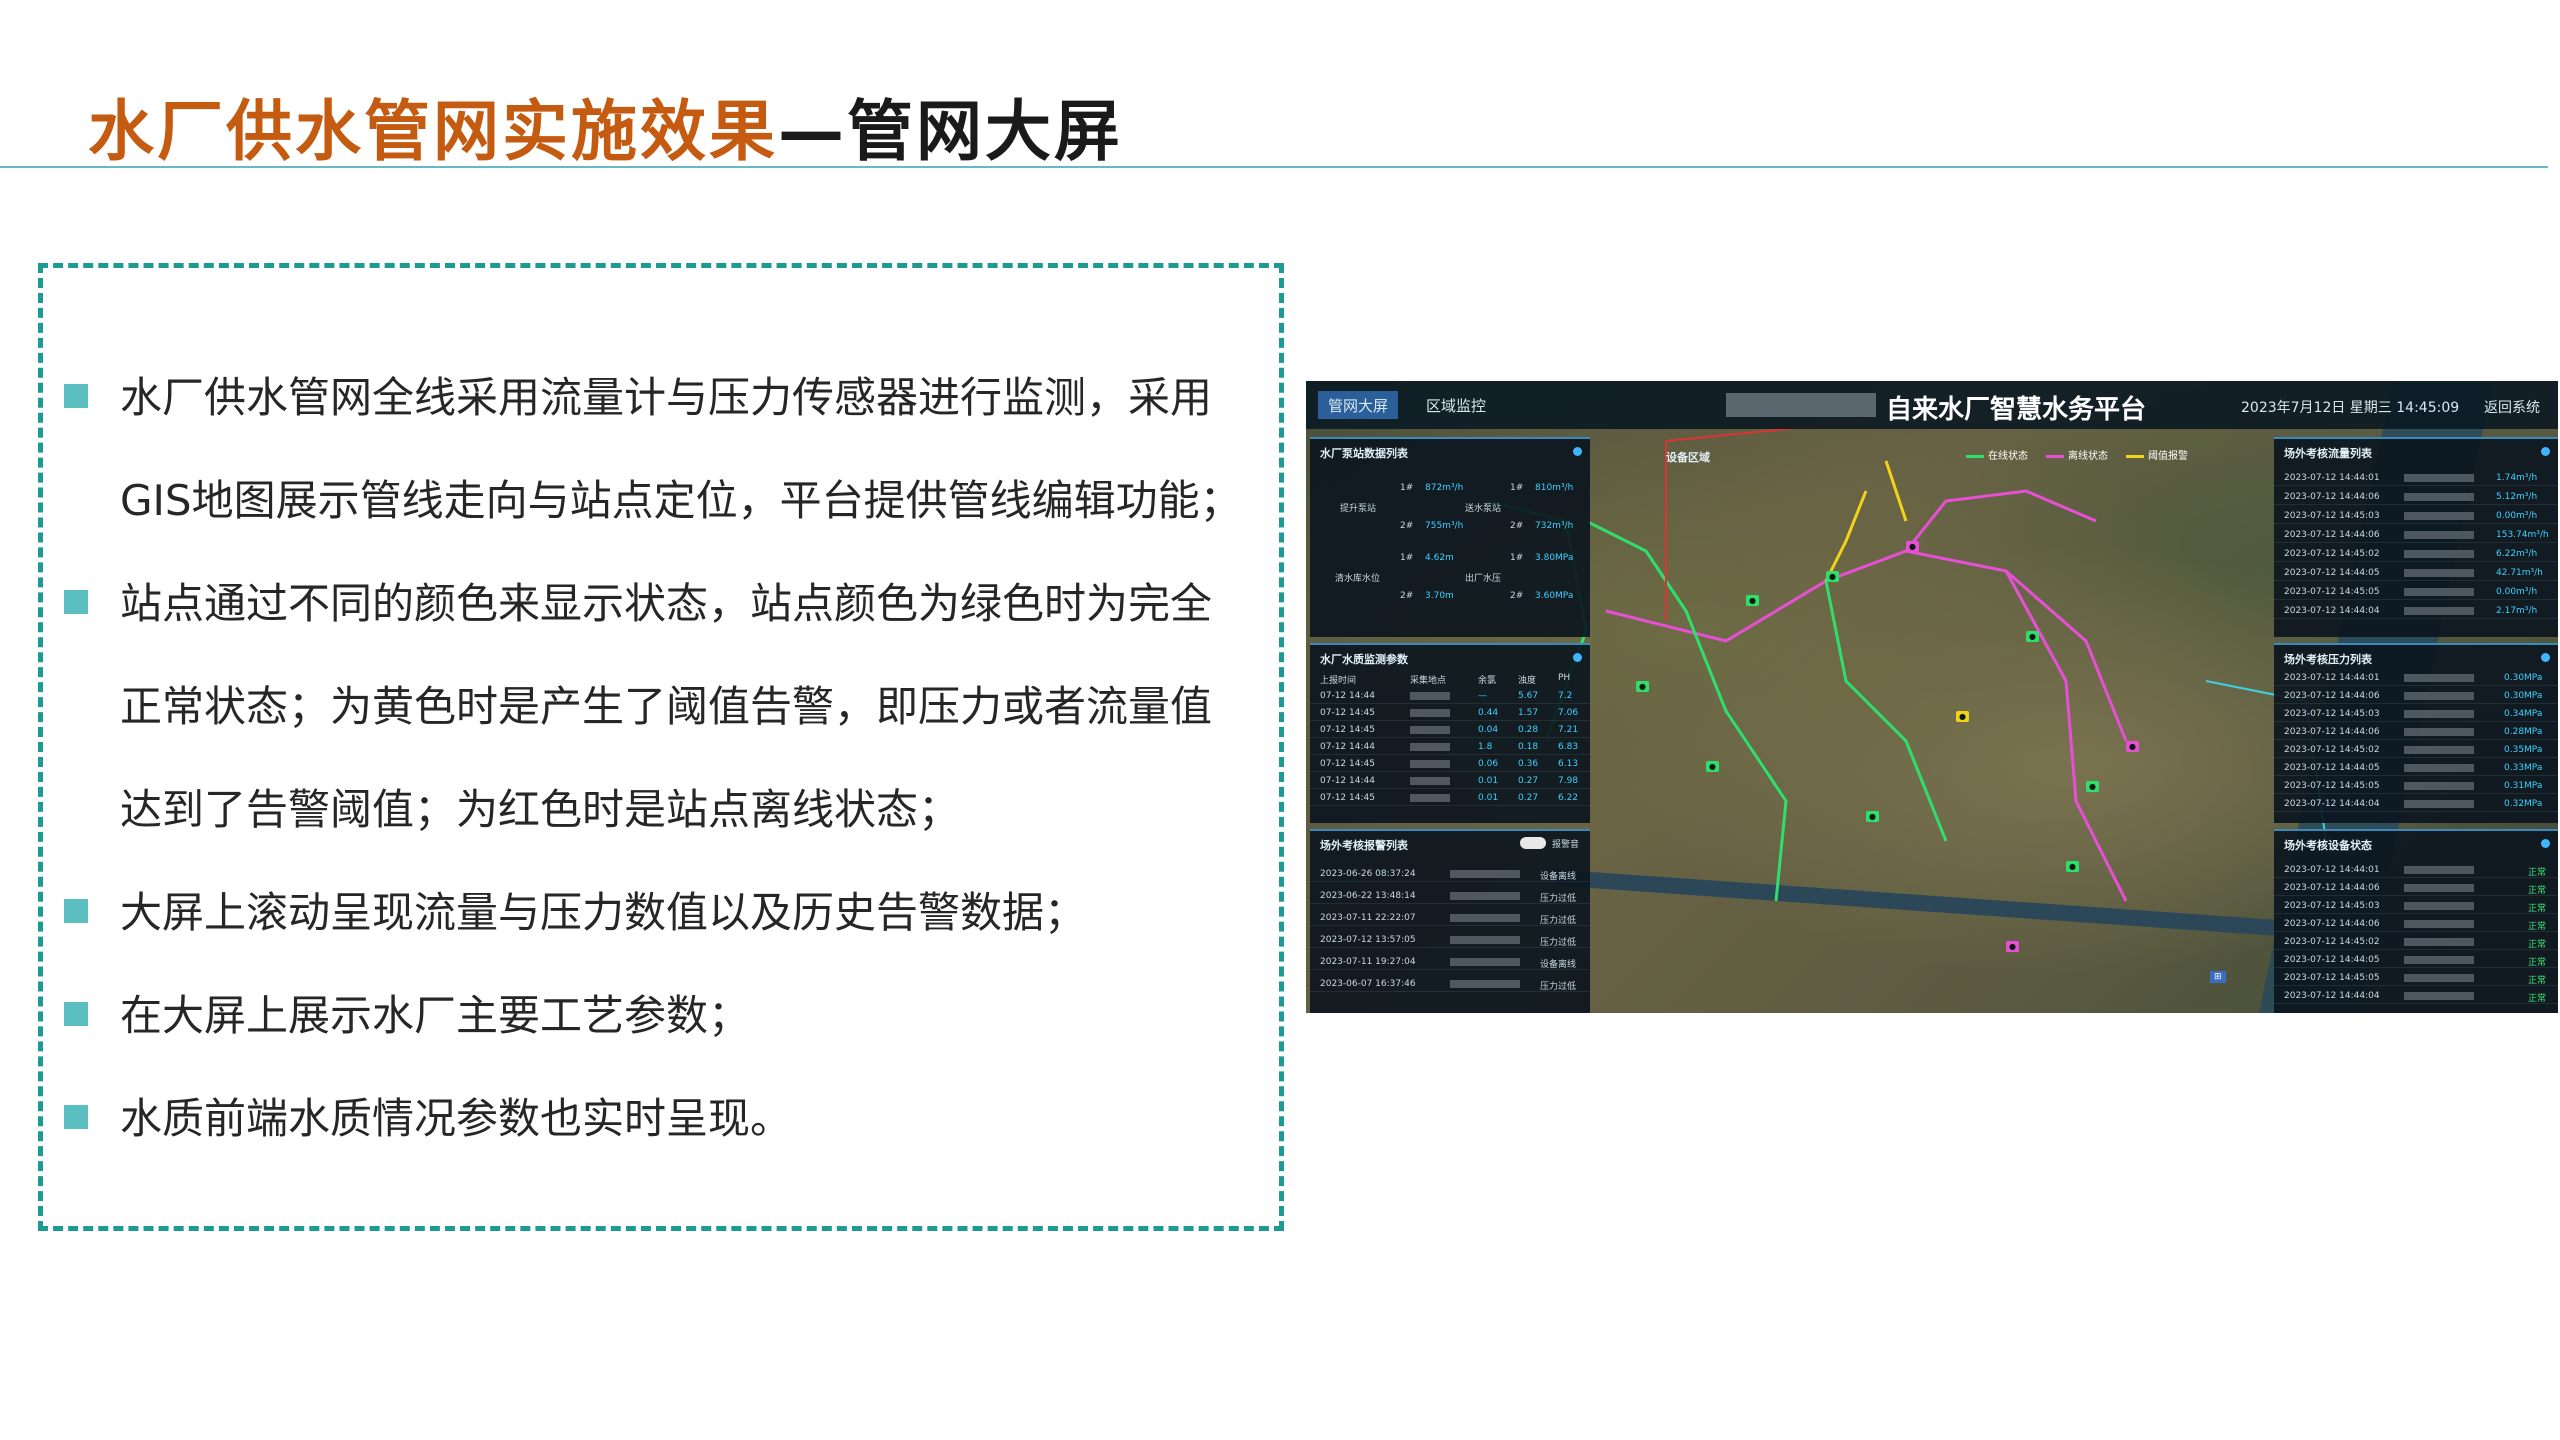 This screenshot has width=2560, height=1440. Describe the element at coordinates (2523, 696) in the screenshot. I see `table-cell: 0.30MPa` at that location.